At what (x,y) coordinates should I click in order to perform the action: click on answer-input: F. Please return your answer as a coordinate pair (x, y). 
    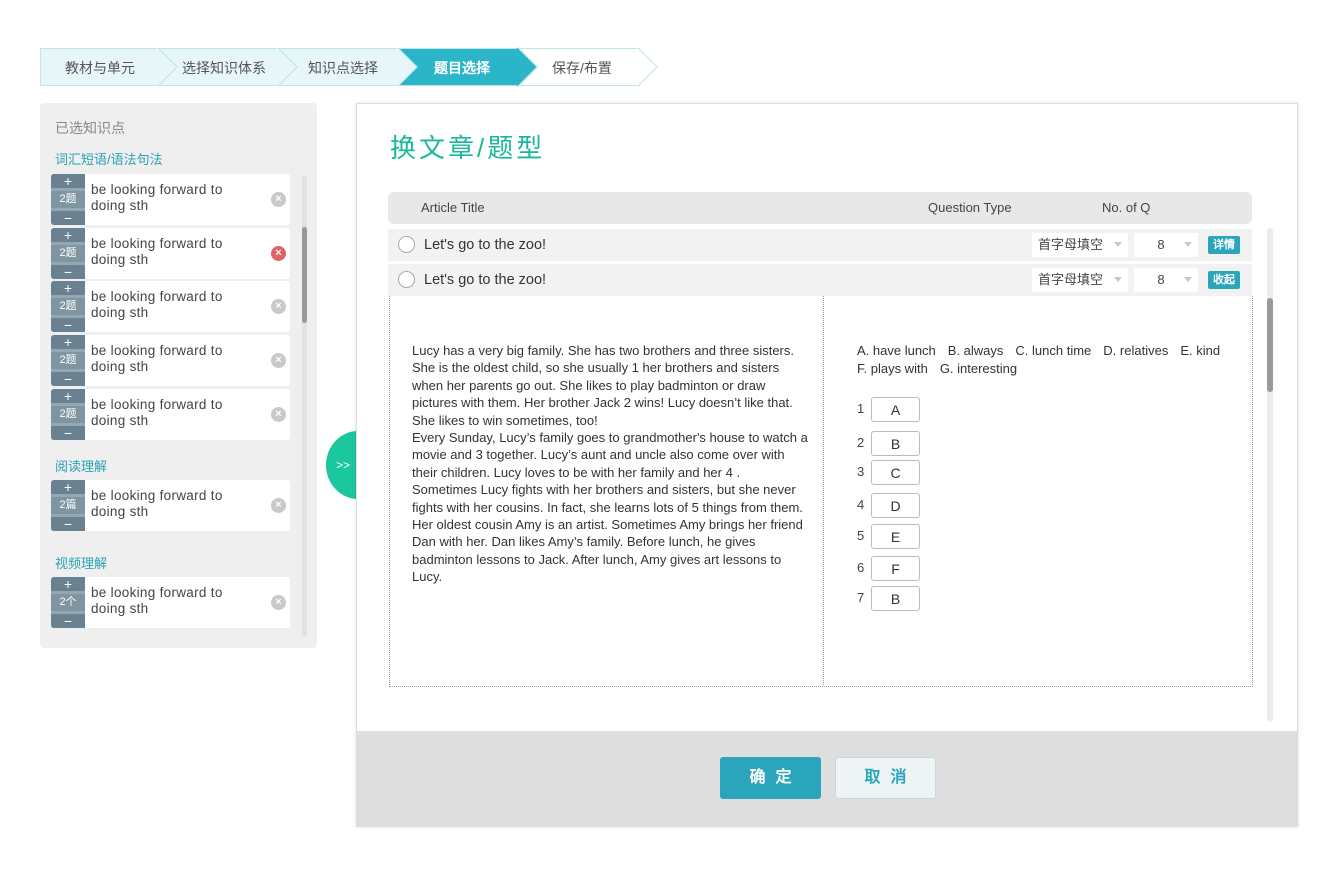
    Looking at the image, I should click on (895, 568).